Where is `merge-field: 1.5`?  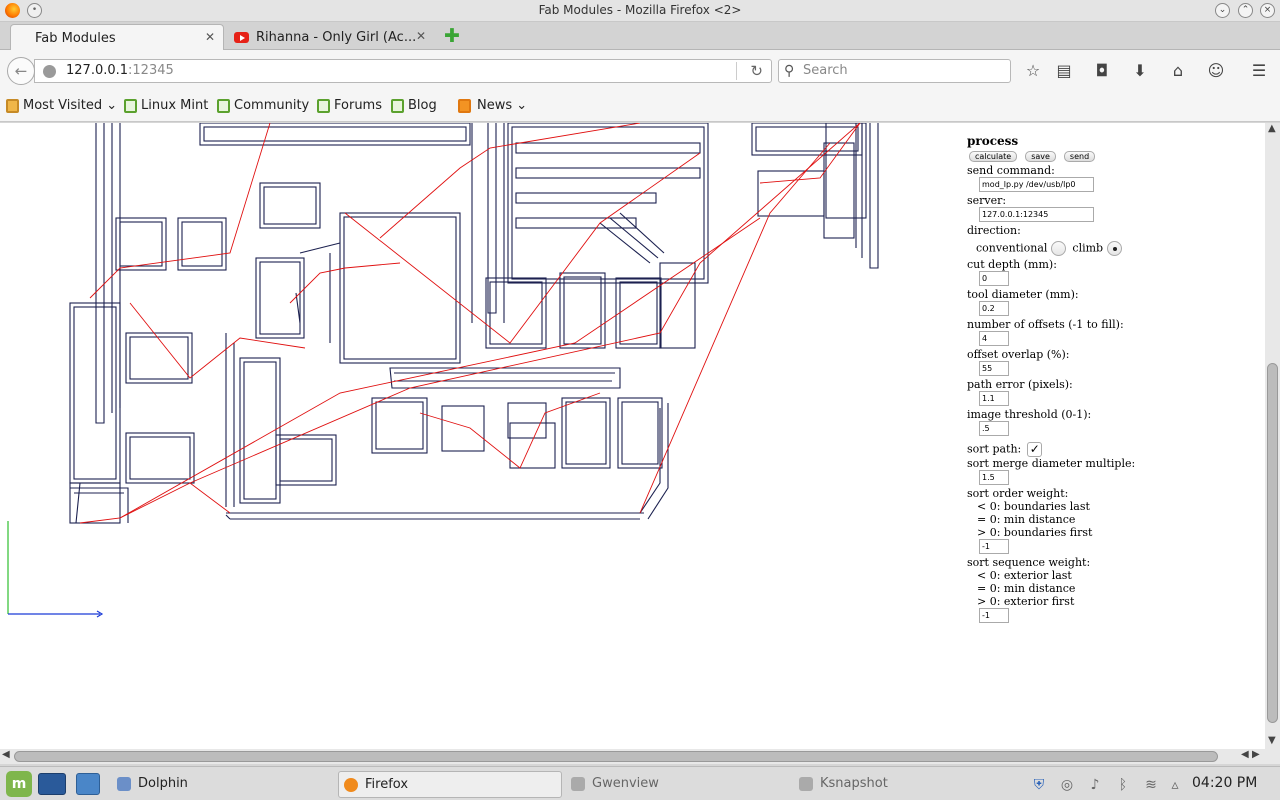
merge-field: 1.5 is located at coordinates (994, 477).